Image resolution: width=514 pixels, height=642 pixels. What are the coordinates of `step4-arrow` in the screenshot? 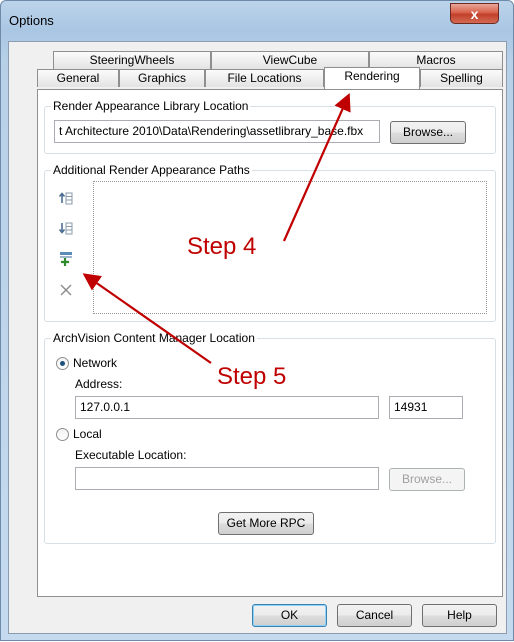 It's located at (316, 167).